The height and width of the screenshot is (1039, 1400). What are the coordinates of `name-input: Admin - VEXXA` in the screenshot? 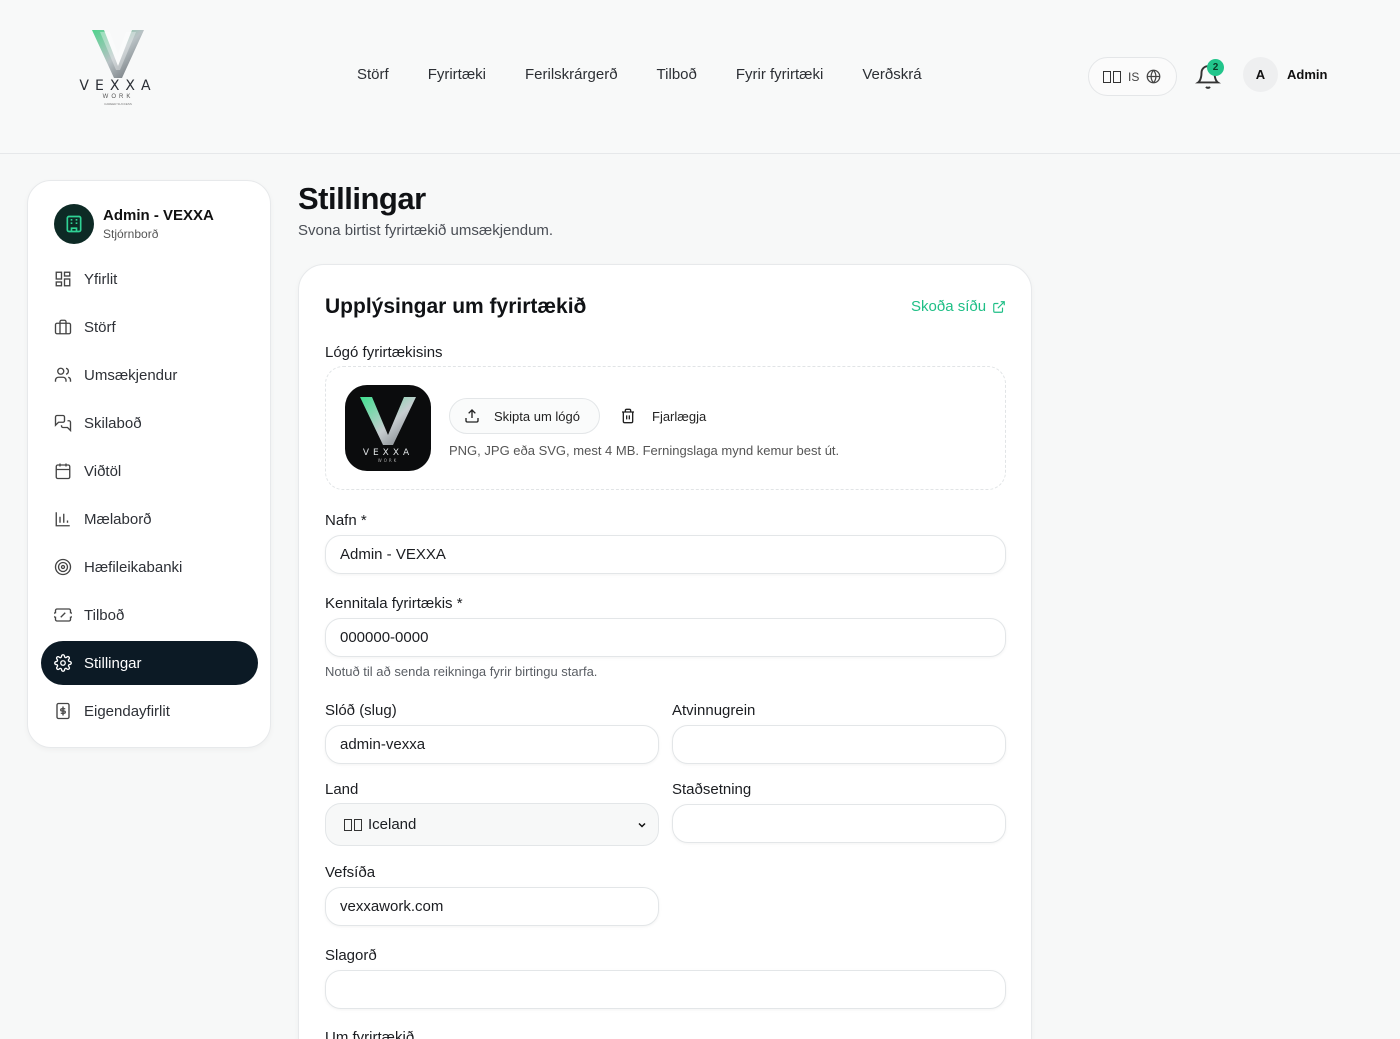 It's located at (665, 554).